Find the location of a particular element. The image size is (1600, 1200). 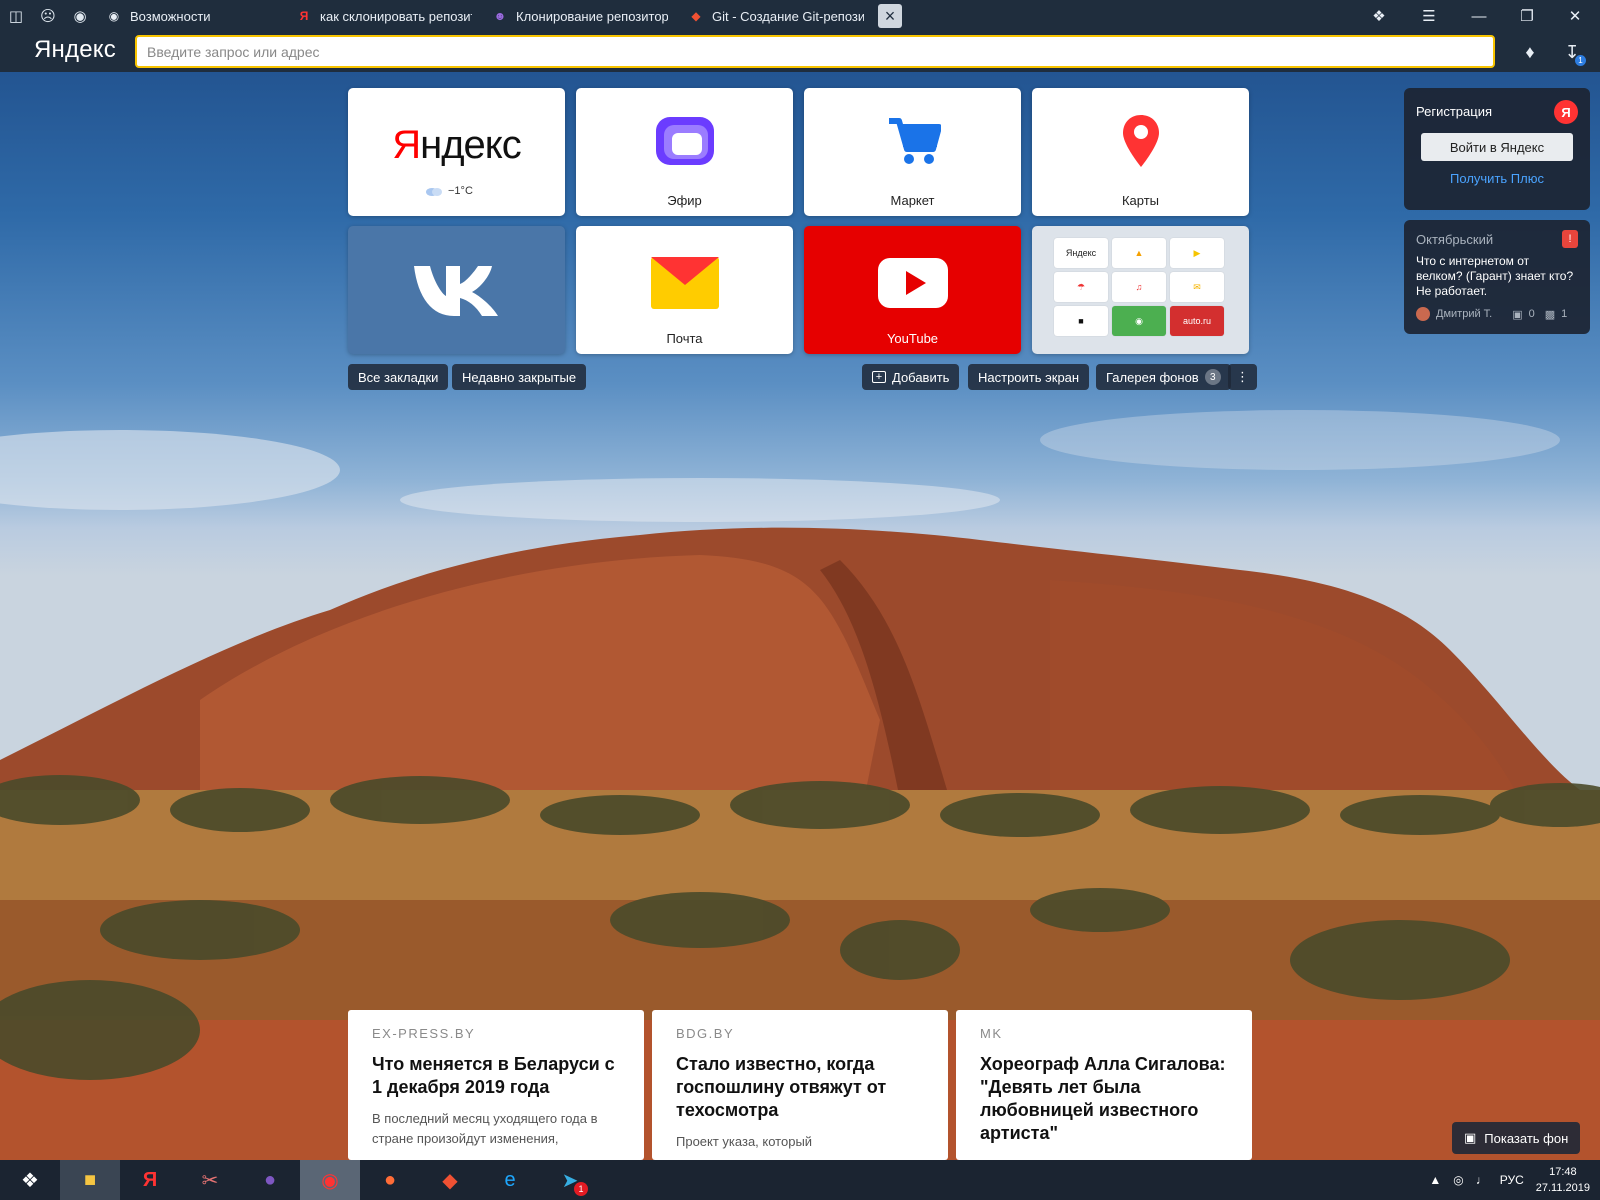

tile-vk is located at coordinates (456, 290).